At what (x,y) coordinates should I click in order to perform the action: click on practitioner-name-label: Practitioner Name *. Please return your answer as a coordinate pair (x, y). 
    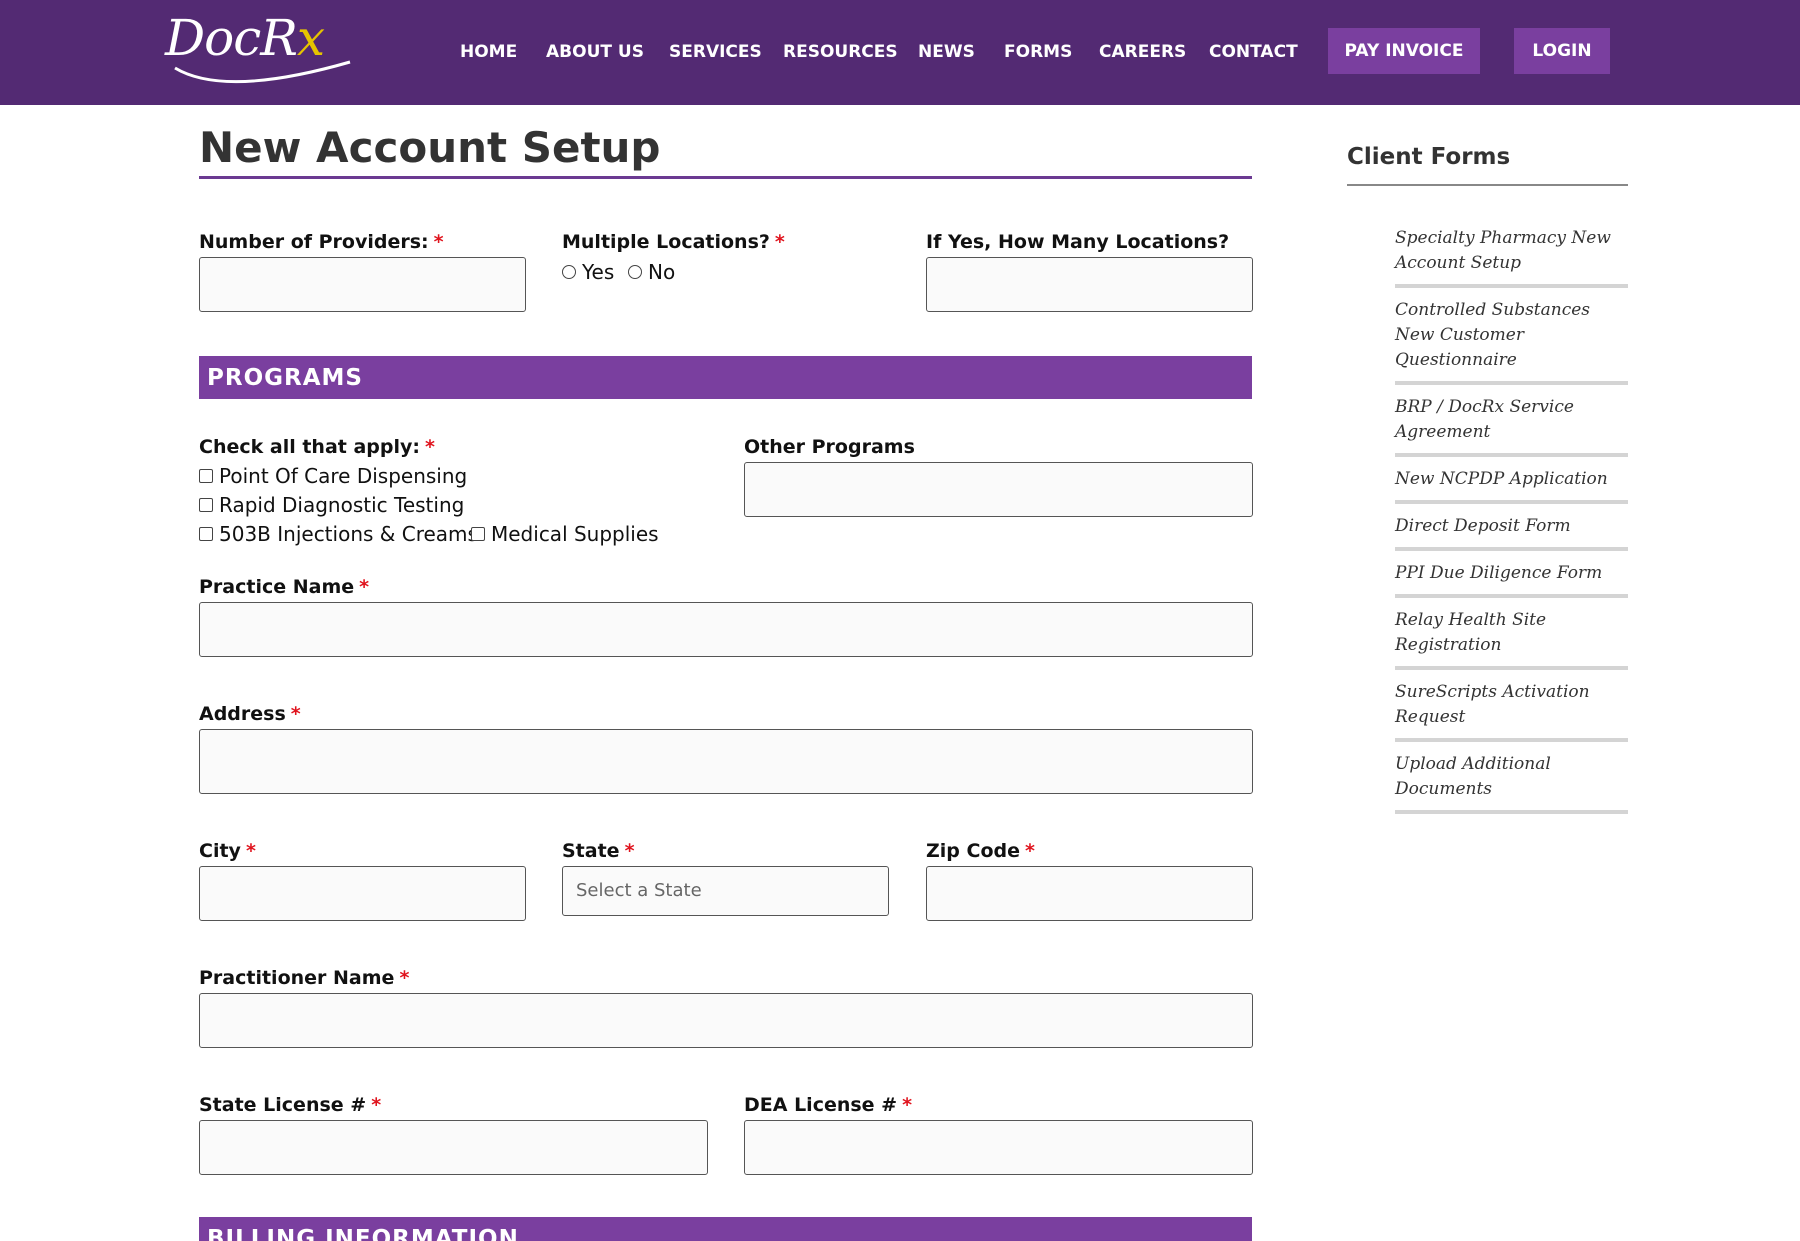
    Looking at the image, I should click on (304, 978).